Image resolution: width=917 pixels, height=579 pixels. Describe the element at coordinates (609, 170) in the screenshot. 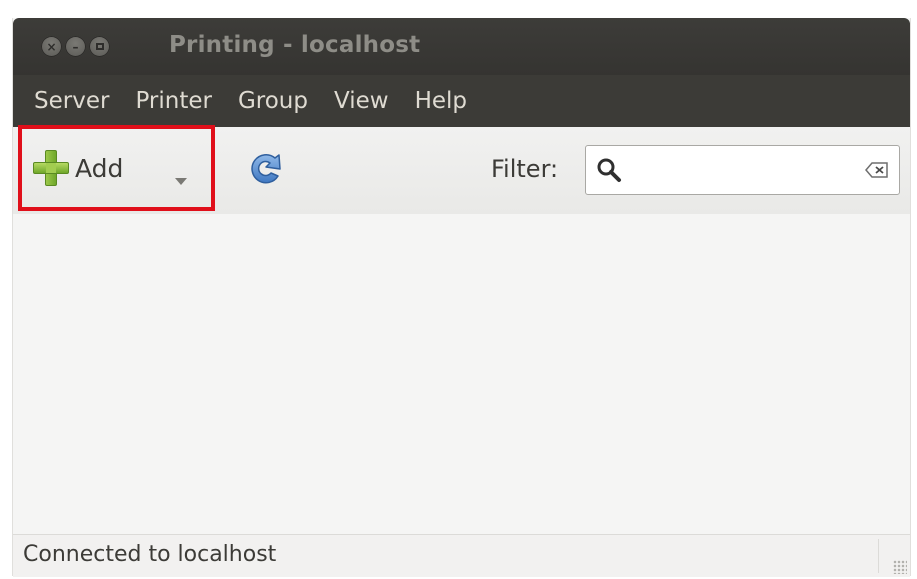

I see `search-icon` at that location.